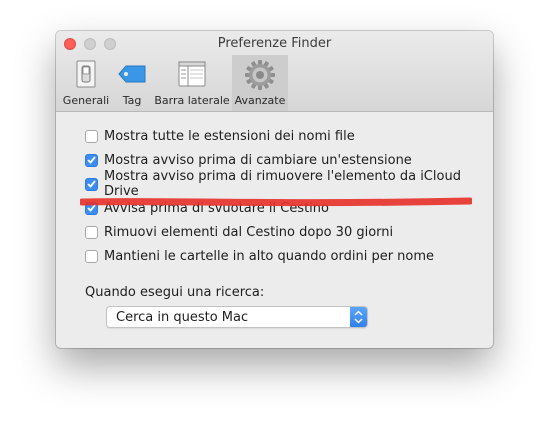 The image size is (549, 428). Describe the element at coordinates (91, 256) in the screenshot. I see `checkbox-folders-on-top` at that location.